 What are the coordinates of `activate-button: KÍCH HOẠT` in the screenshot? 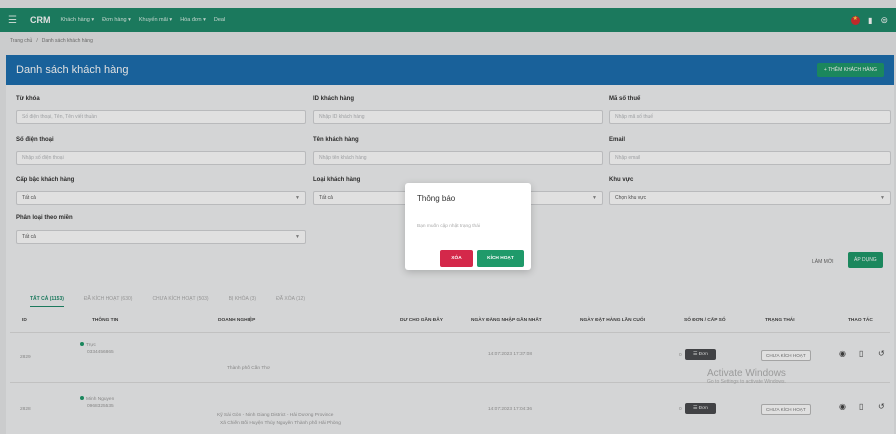 It's located at (500, 258).